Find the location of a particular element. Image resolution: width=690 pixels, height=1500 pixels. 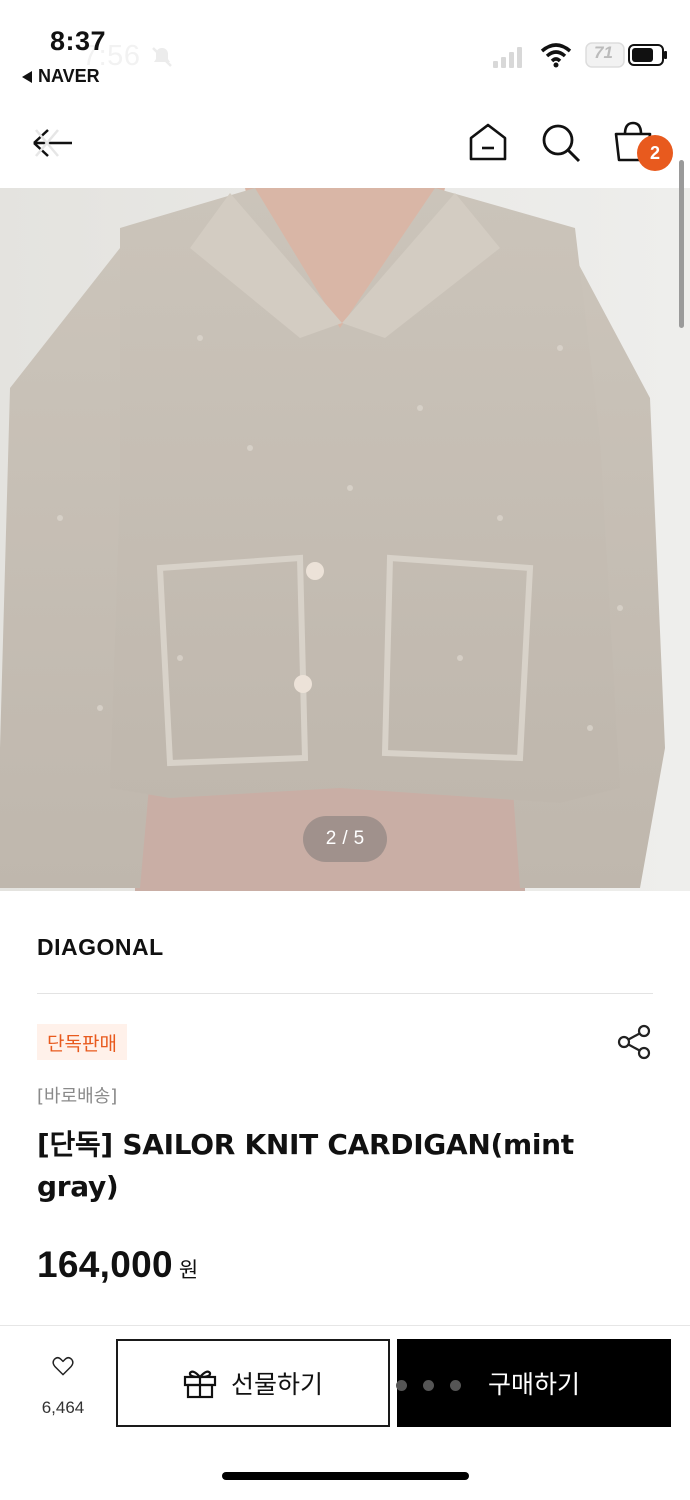

top-nav is located at coordinates (345, 144).